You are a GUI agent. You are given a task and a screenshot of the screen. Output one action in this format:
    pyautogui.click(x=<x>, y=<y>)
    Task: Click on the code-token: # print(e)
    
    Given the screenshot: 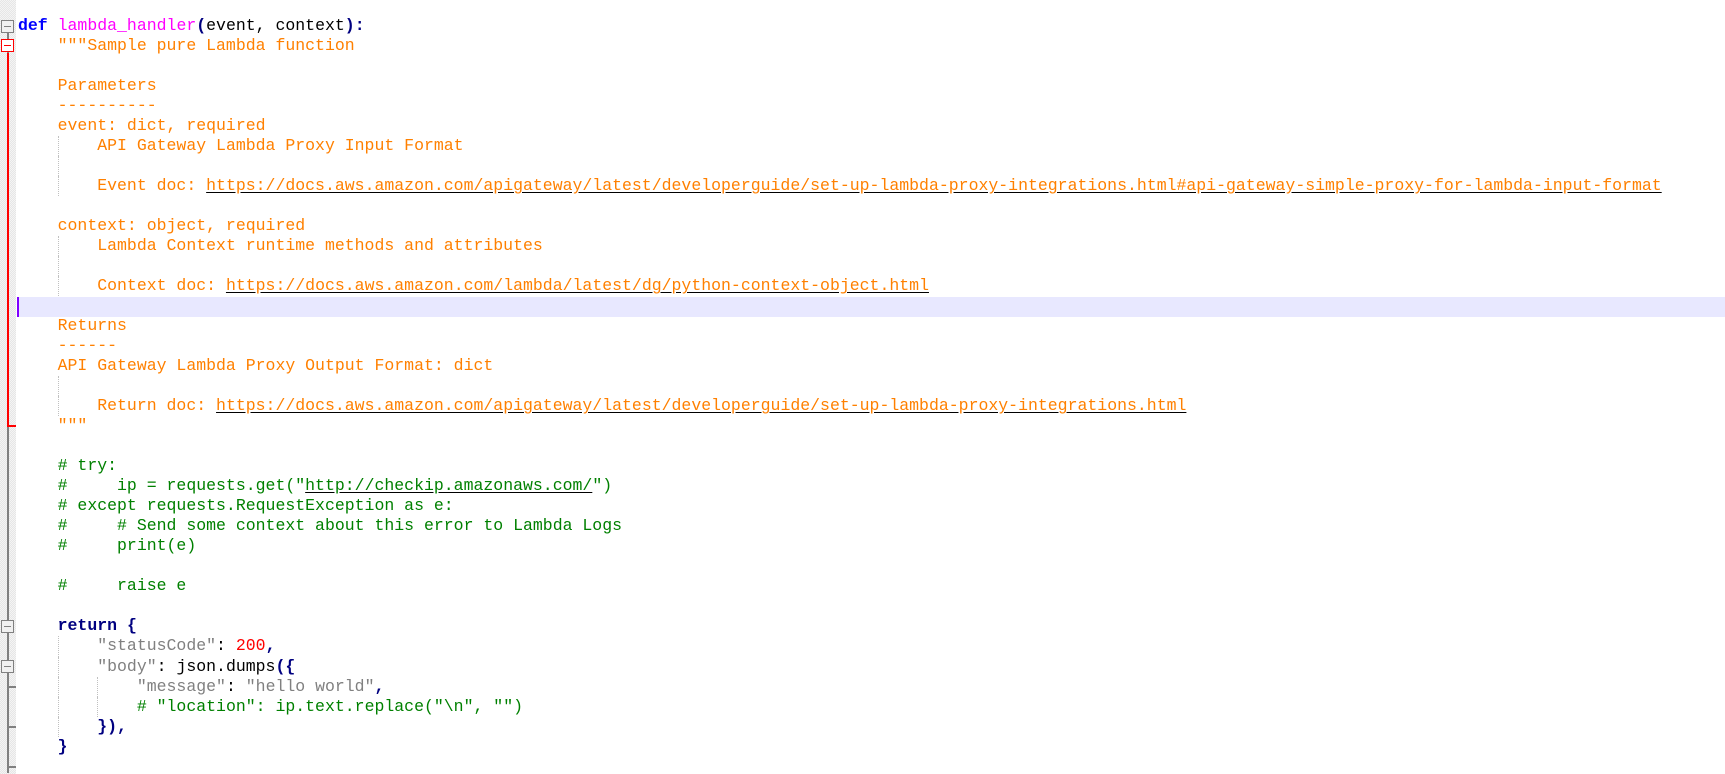 What is the action you would take?
    pyautogui.click(x=127, y=546)
    